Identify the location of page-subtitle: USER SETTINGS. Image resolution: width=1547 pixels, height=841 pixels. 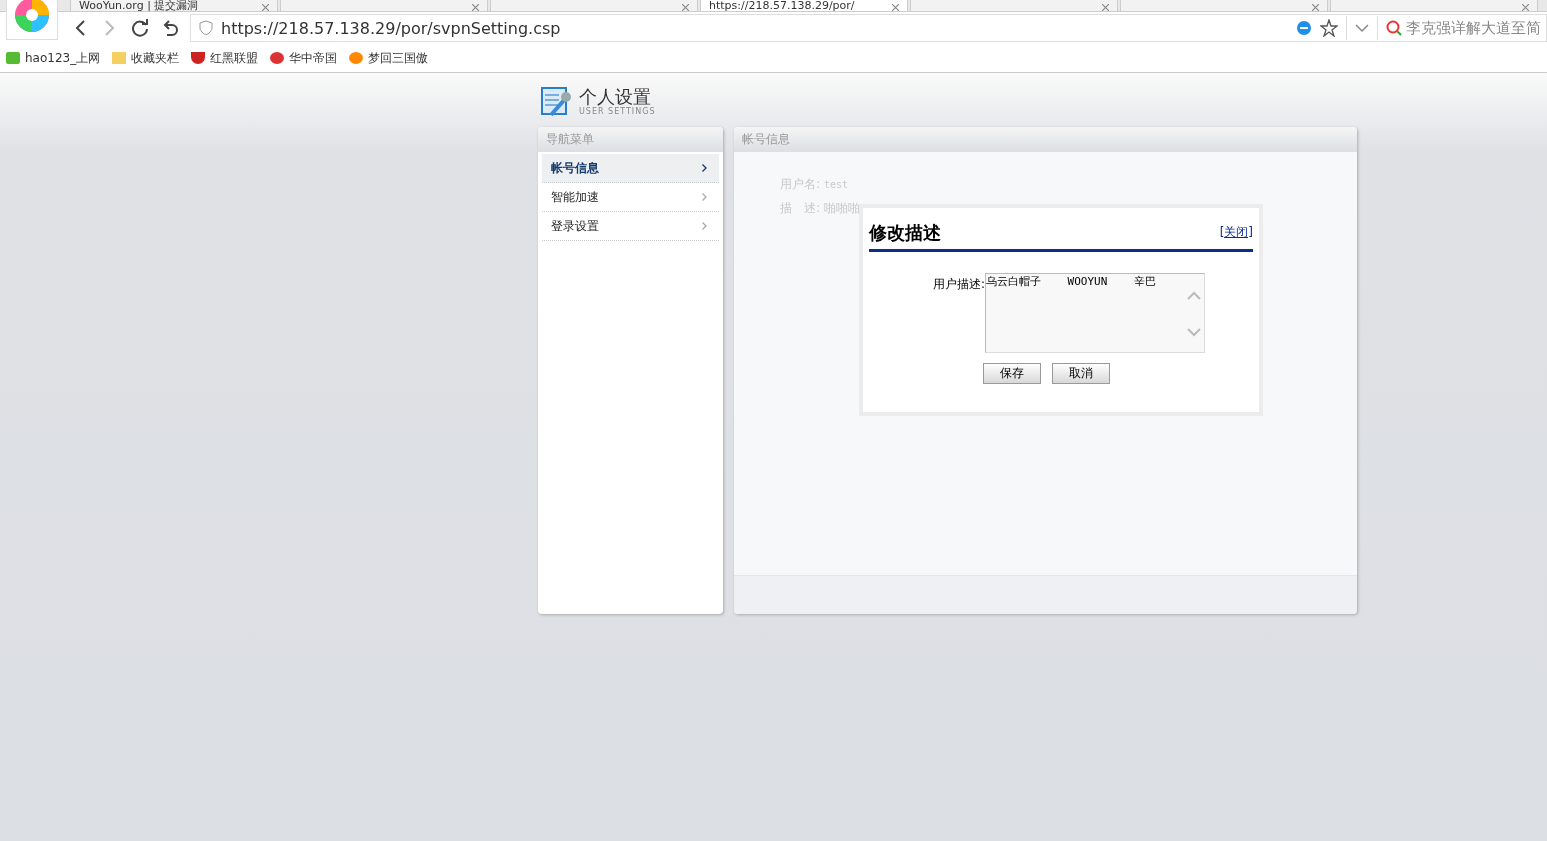
(617, 111).